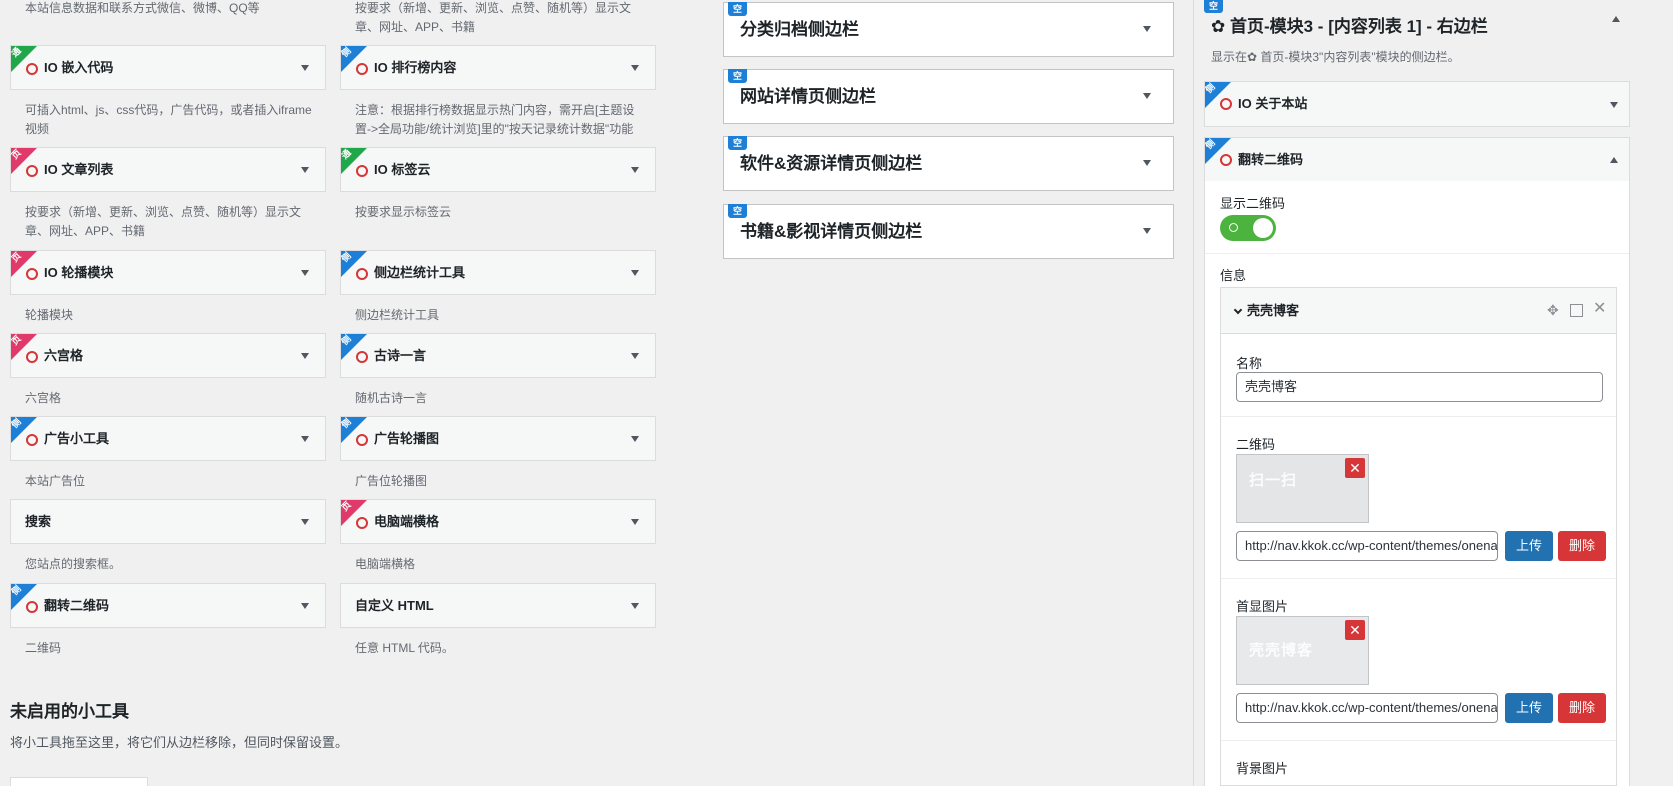 Image resolution: width=1673 pixels, height=786 pixels. Describe the element at coordinates (498, 272) in the screenshot. I see `widget-card: 侧侧边栏统计工具` at that location.